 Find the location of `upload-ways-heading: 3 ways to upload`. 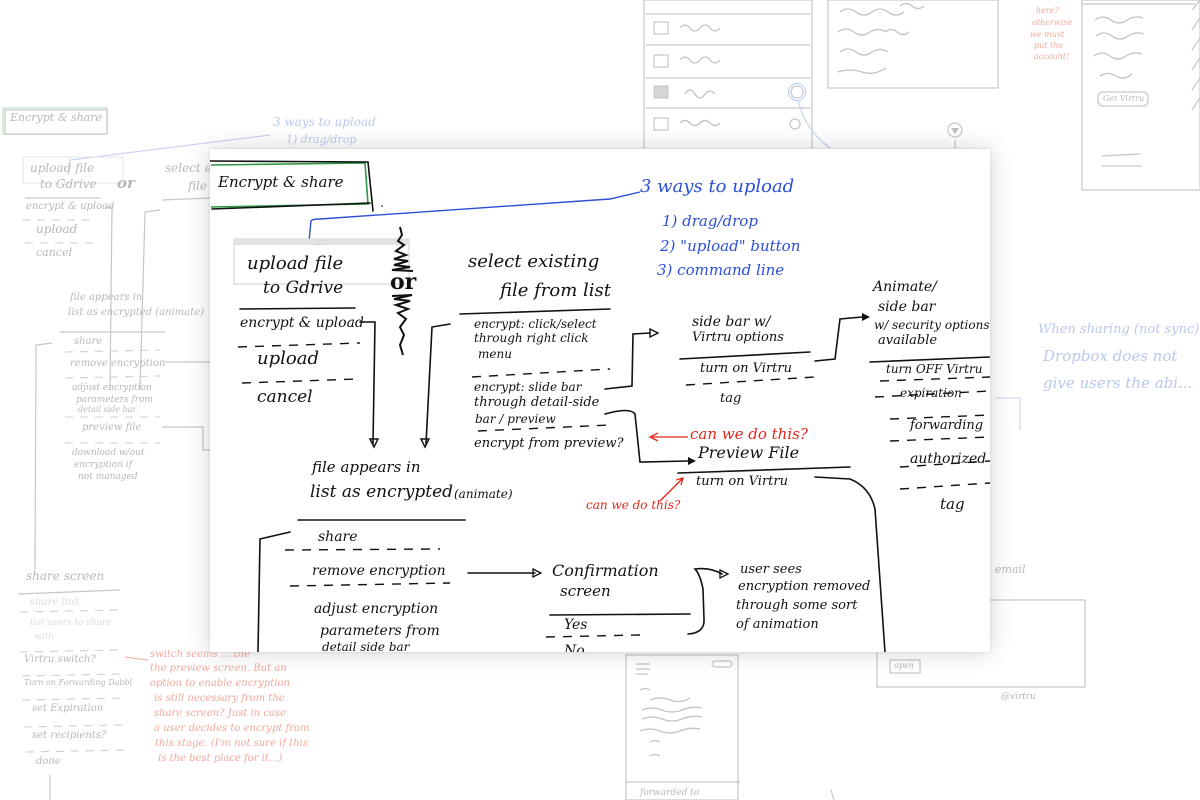

upload-ways-heading: 3 ways to upload is located at coordinates (717, 186).